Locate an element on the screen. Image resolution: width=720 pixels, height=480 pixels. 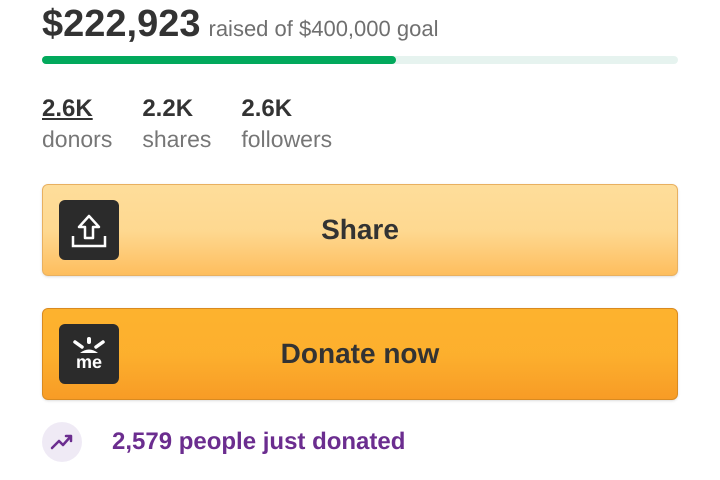
raised-amount: $222,923 is located at coordinates (121, 24).